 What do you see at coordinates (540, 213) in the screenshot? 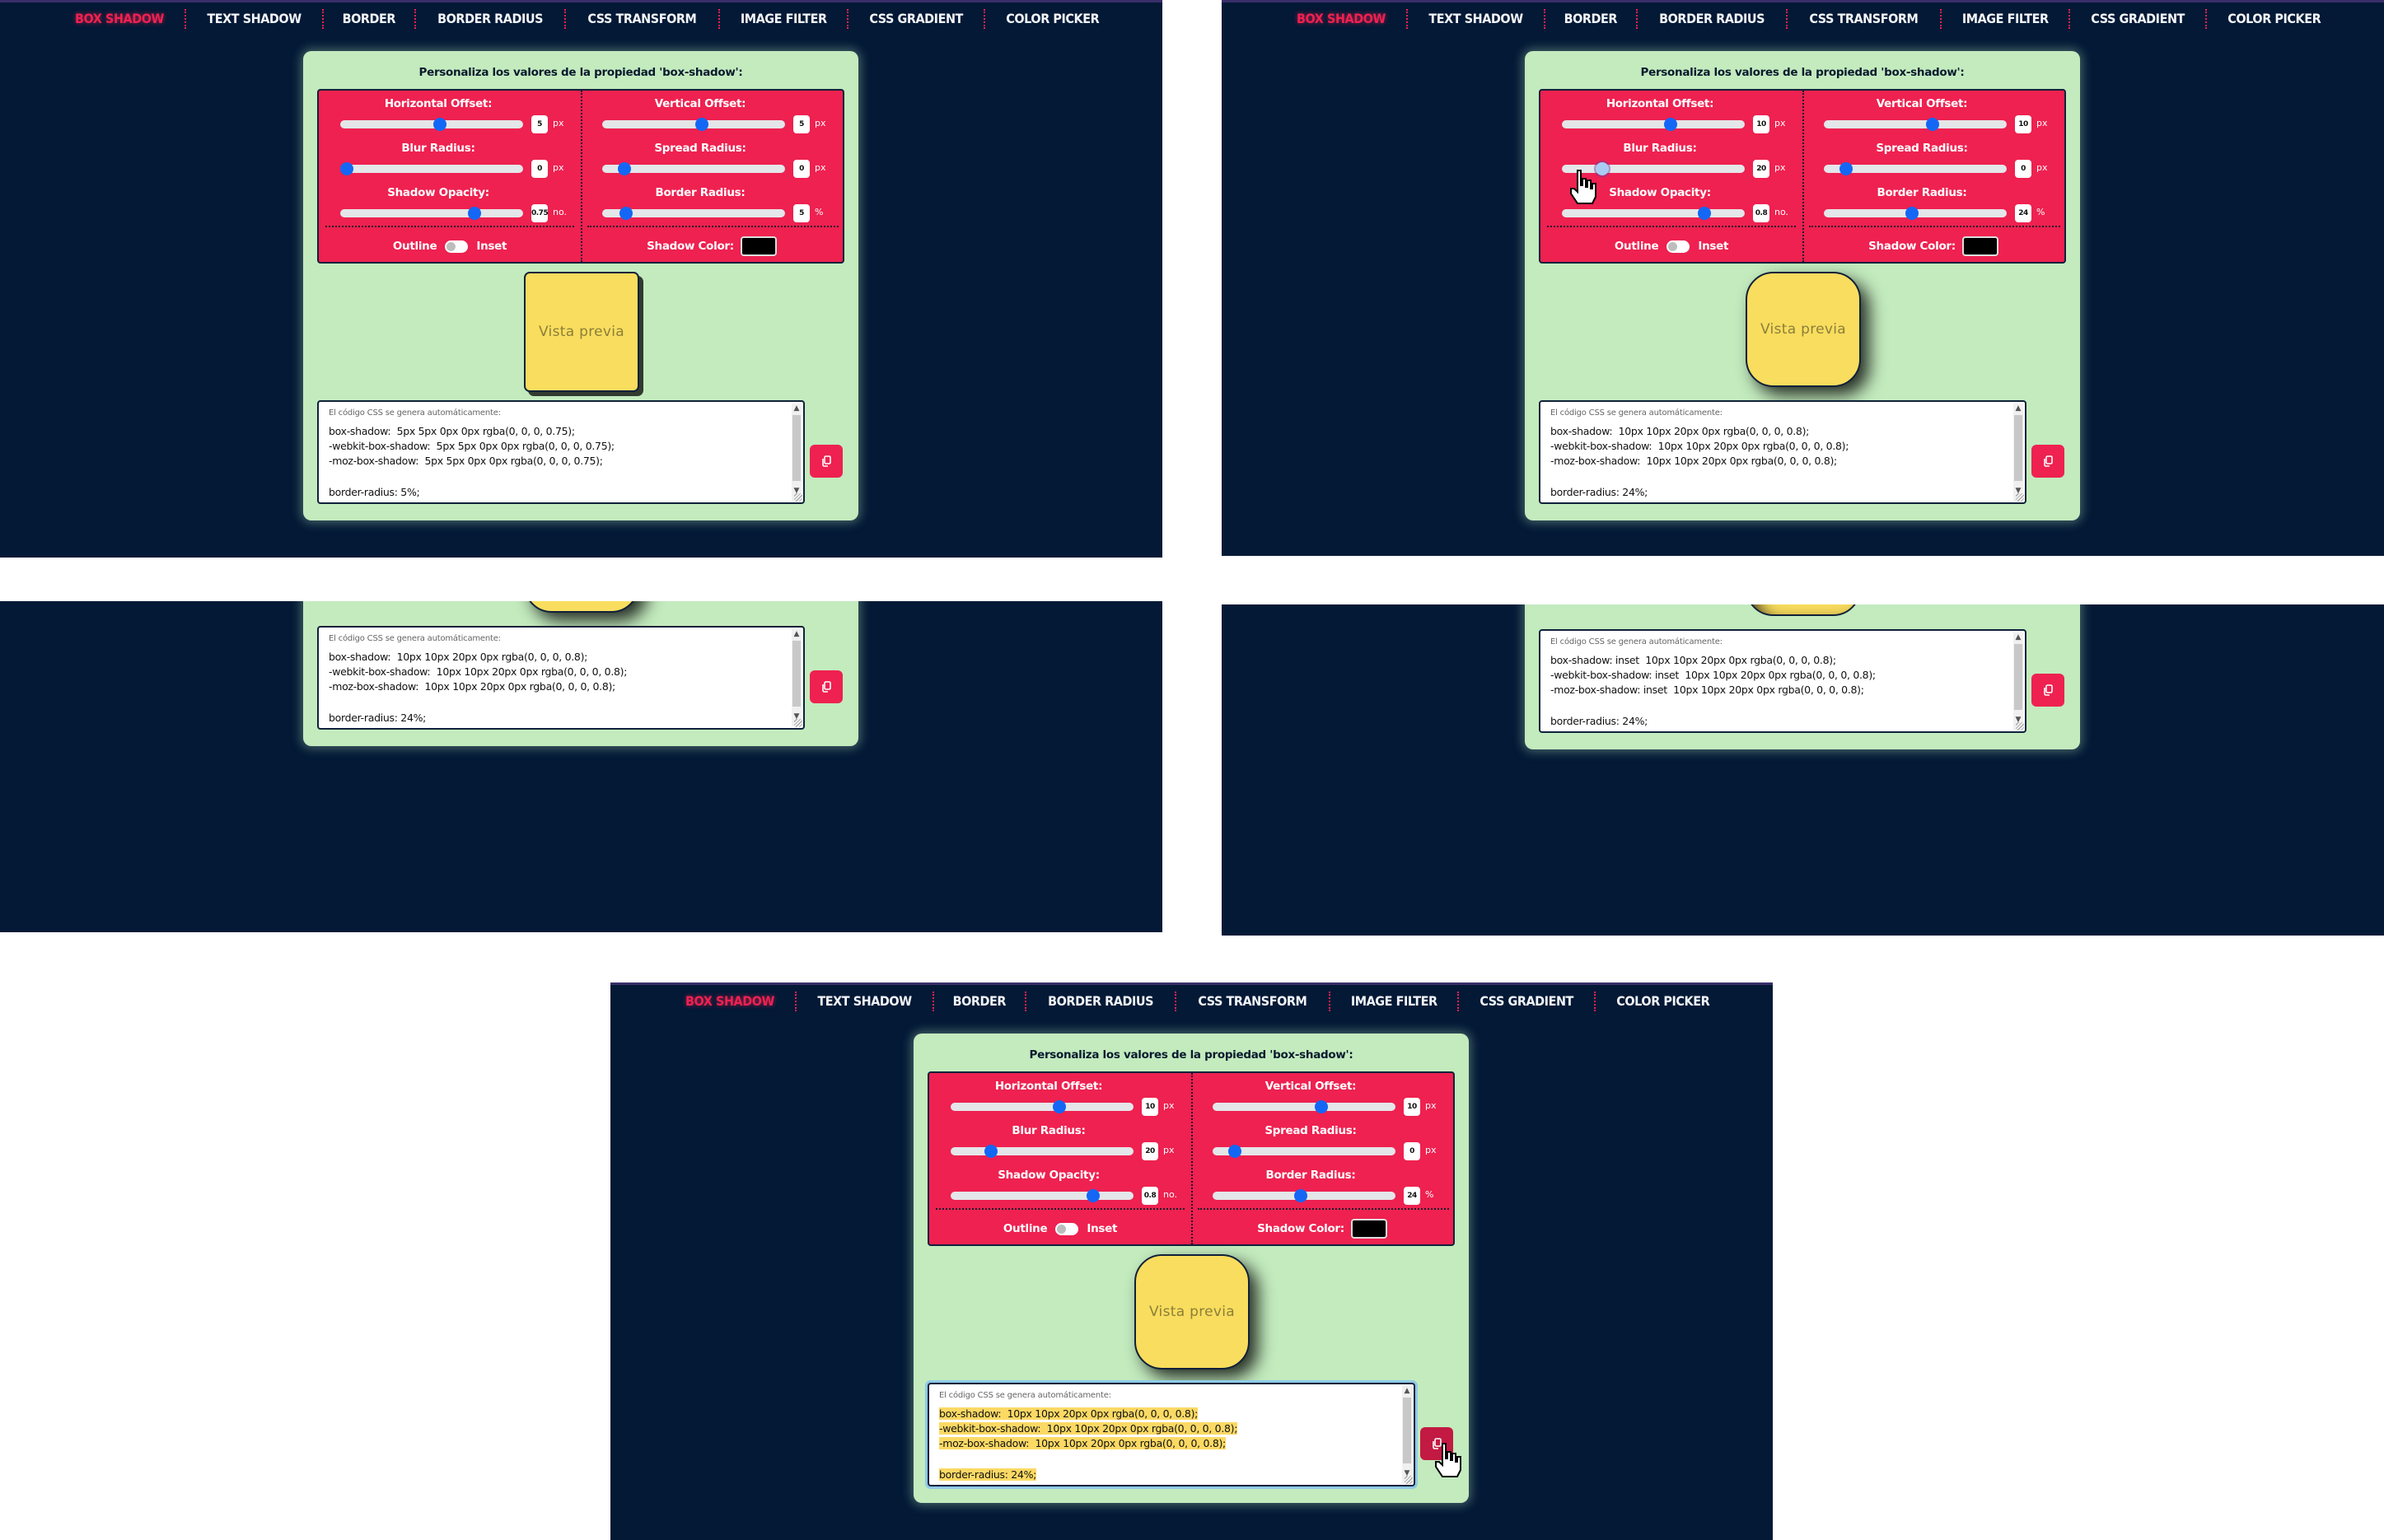
I see `shadow-opacity-value: 0.75` at bounding box center [540, 213].